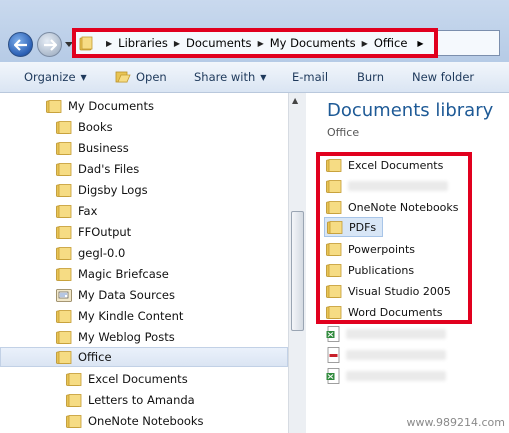 This screenshot has height=433, width=509. What do you see at coordinates (144, 357) in the screenshot?
I see `tree-item-office: Office` at bounding box center [144, 357].